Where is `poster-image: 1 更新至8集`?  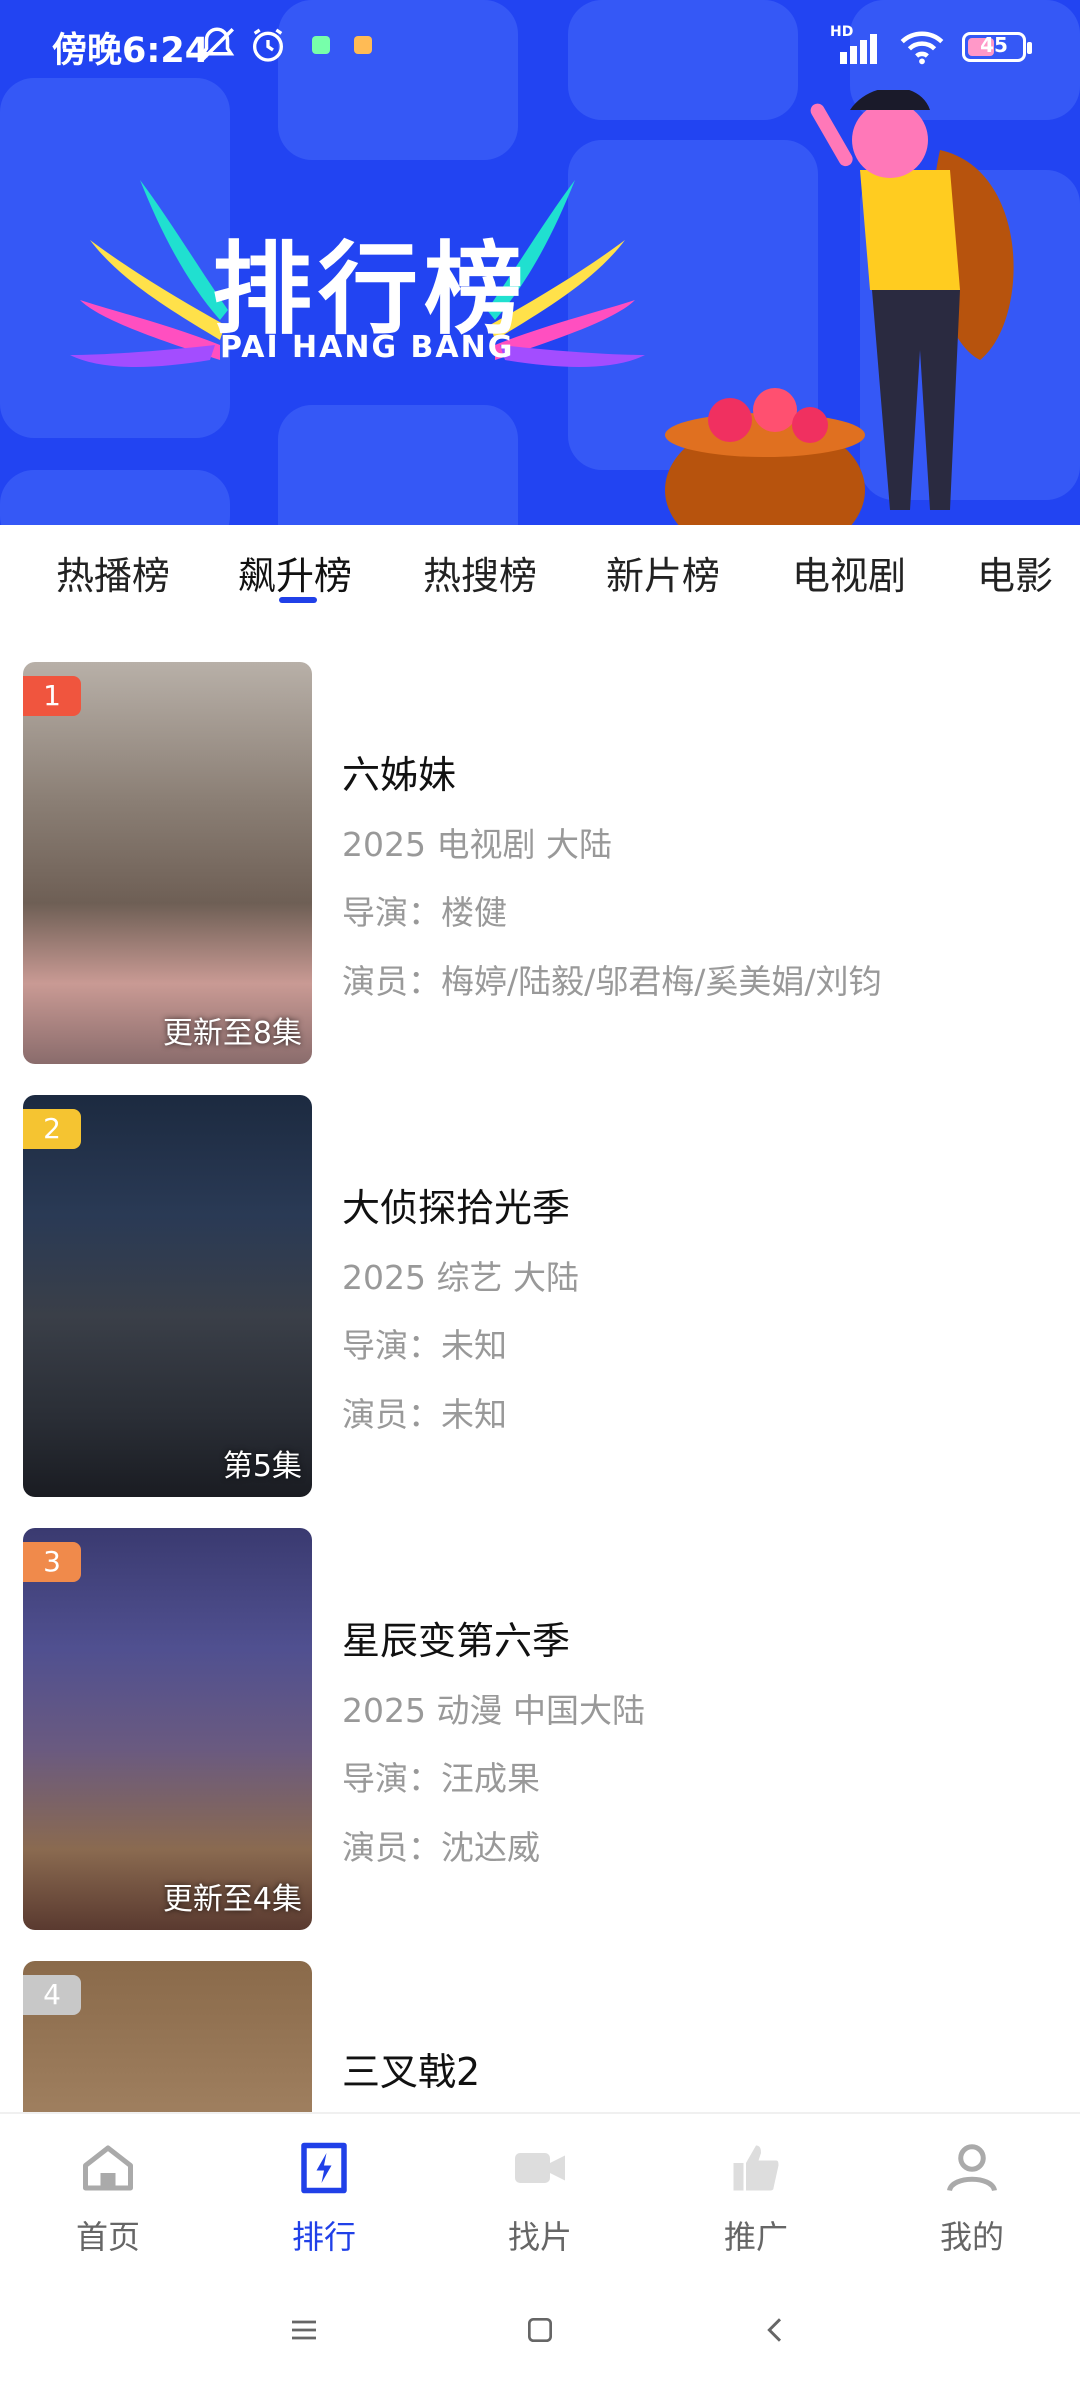
poster-image: 1 更新至8集 is located at coordinates (167, 863).